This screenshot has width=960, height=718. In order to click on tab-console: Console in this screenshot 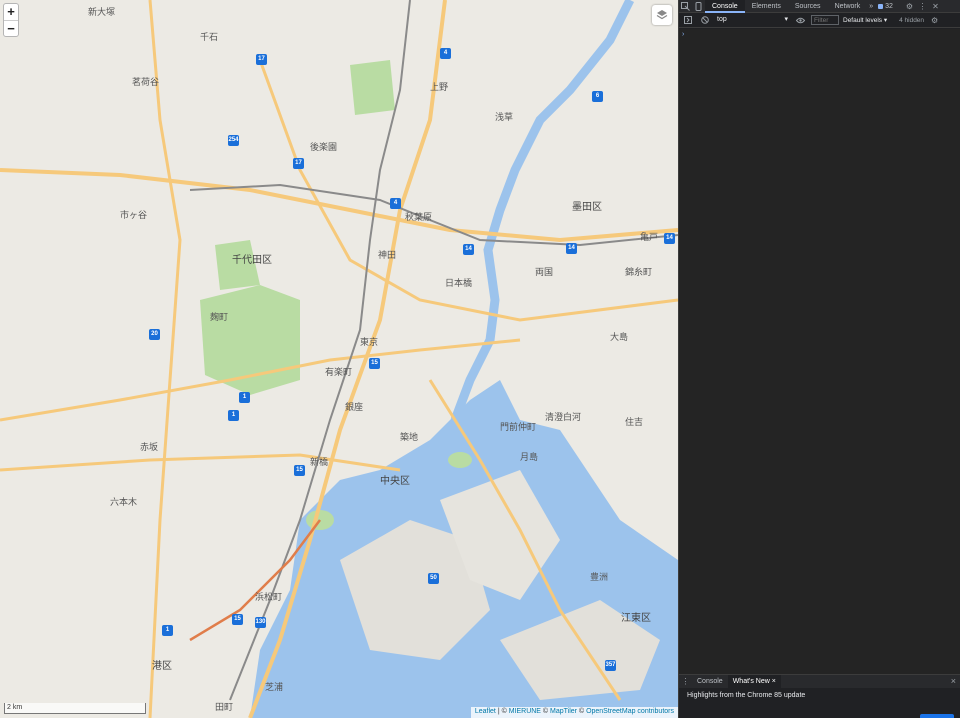, I will do `click(725, 6)`.